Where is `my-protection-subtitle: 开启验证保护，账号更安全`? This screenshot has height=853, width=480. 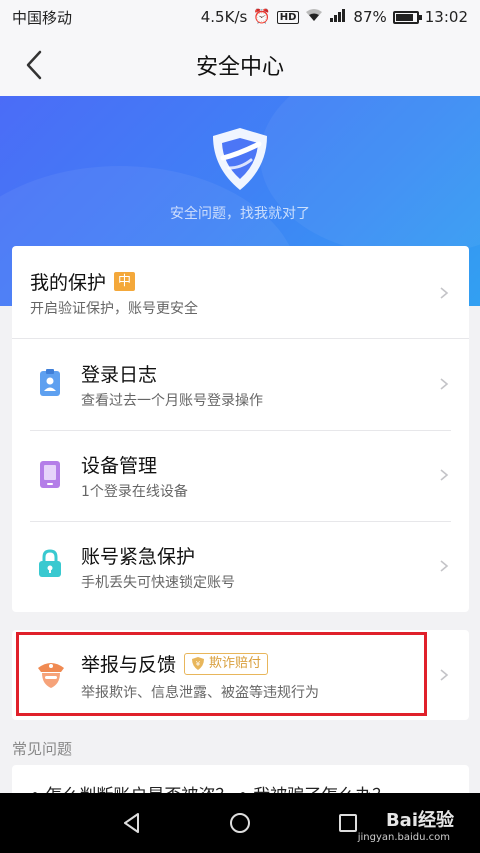 my-protection-subtitle: 开启验证保护，账号更安全 is located at coordinates (114, 309).